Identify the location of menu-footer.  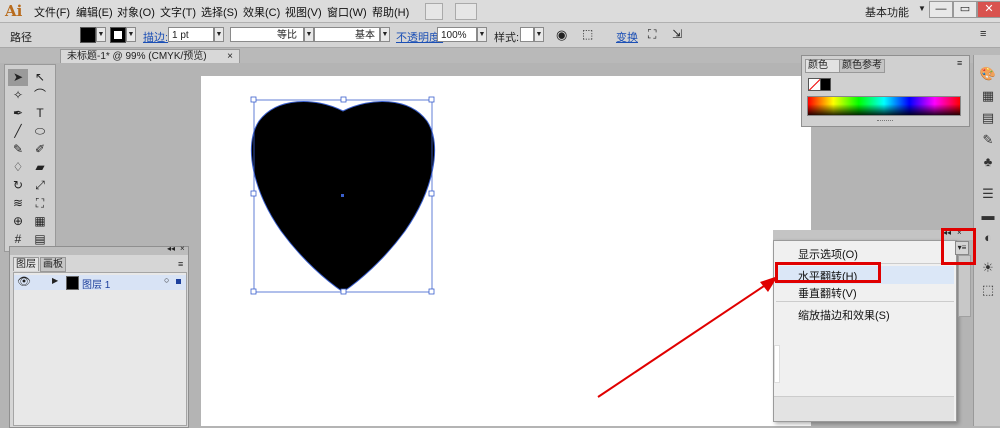
(864, 408).